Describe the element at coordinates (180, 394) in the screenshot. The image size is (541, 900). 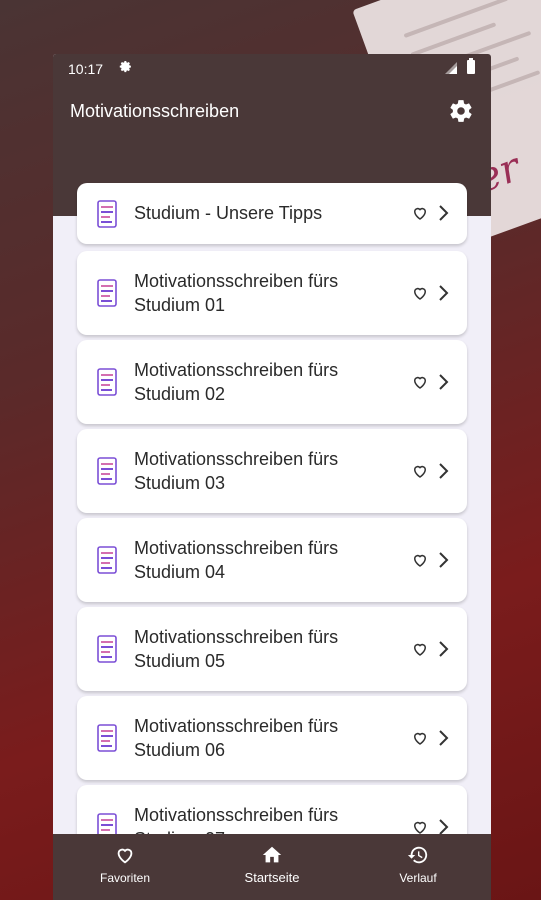
I see `list-item-title-line2: Studium 02` at that location.